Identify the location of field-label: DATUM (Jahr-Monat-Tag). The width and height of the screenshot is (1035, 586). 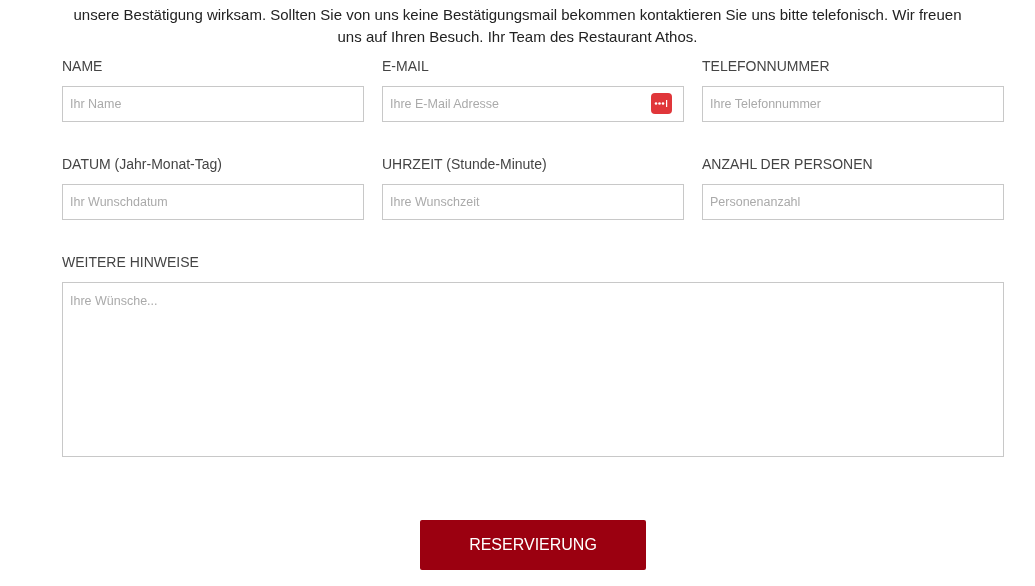
(142, 164).